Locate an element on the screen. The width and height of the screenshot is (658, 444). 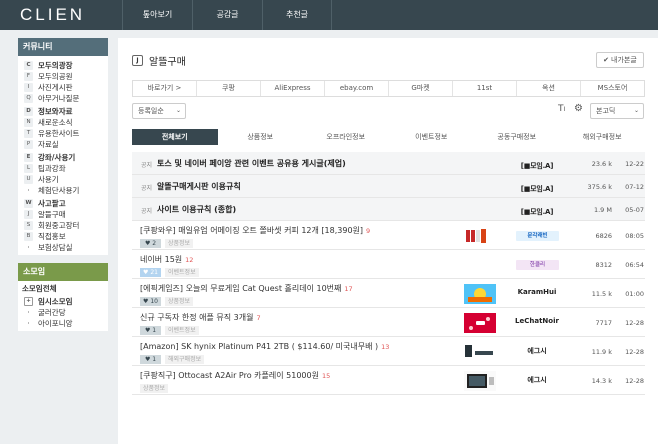
post-title-wrap: 신규 구독자 한정 애플 뮤직 3개월 7 is located at coordinates (200, 317).